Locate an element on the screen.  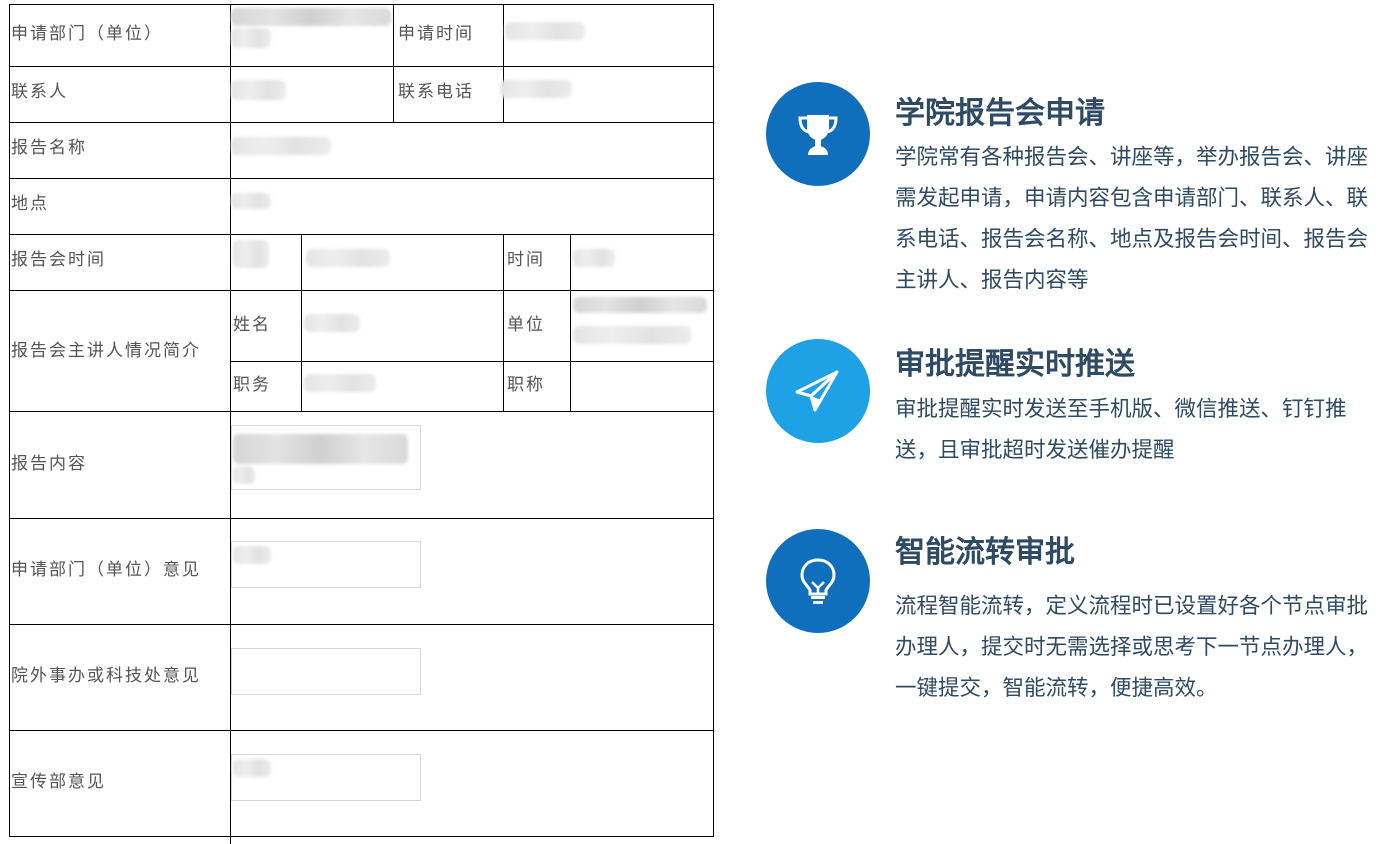
office-opinion-label: 院外事办或科技处意见 is located at coordinates (106, 676).